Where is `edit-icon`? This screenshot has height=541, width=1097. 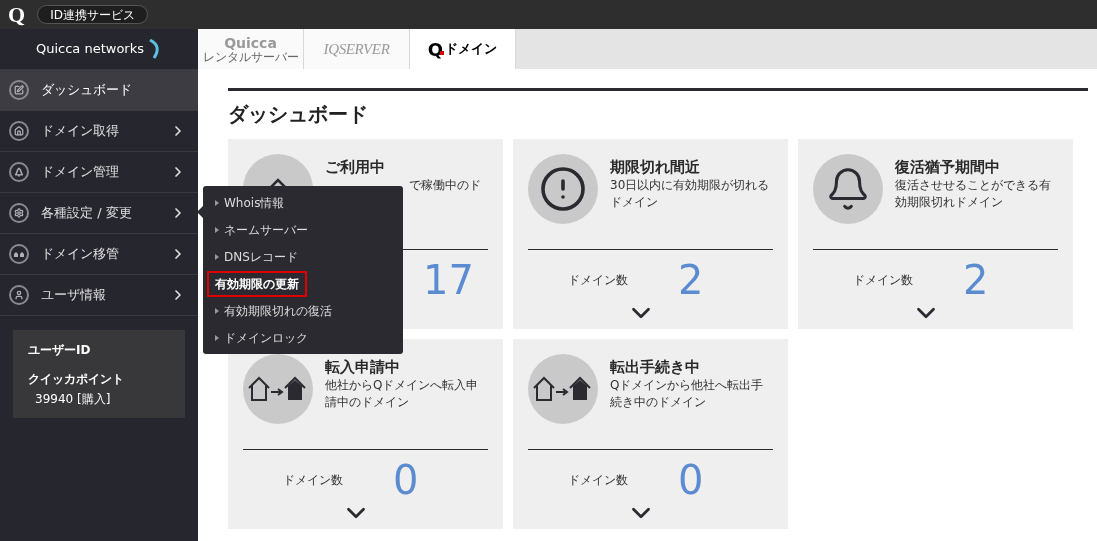
edit-icon is located at coordinates (19, 90).